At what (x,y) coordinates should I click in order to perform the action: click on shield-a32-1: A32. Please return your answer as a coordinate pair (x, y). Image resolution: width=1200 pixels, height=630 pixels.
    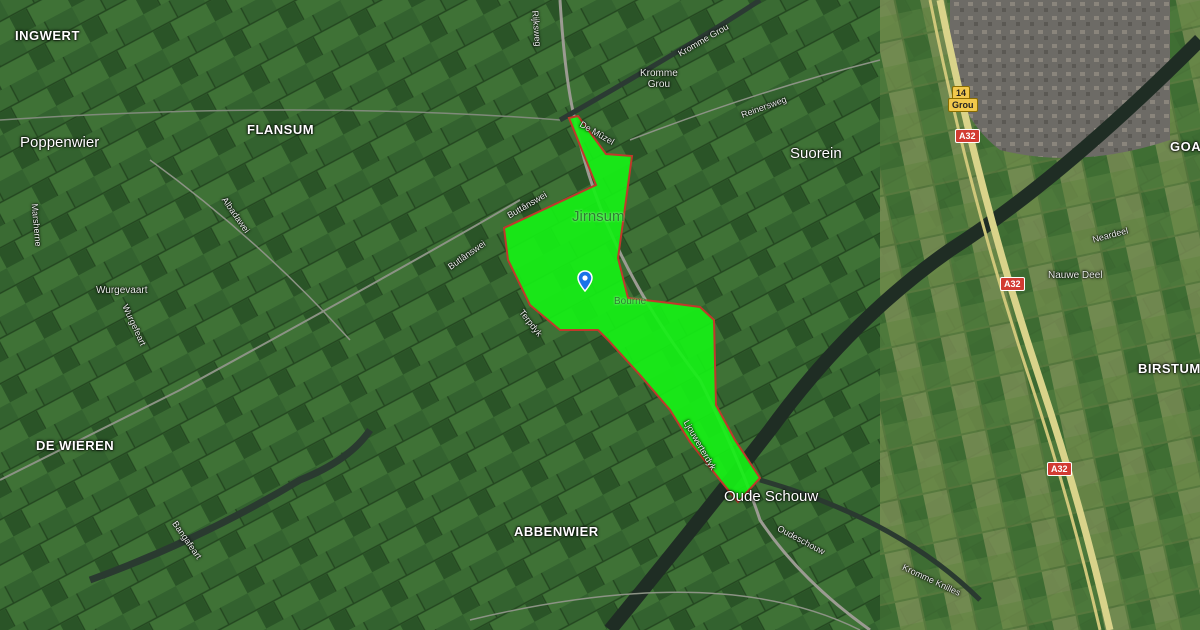
    Looking at the image, I should click on (967, 136).